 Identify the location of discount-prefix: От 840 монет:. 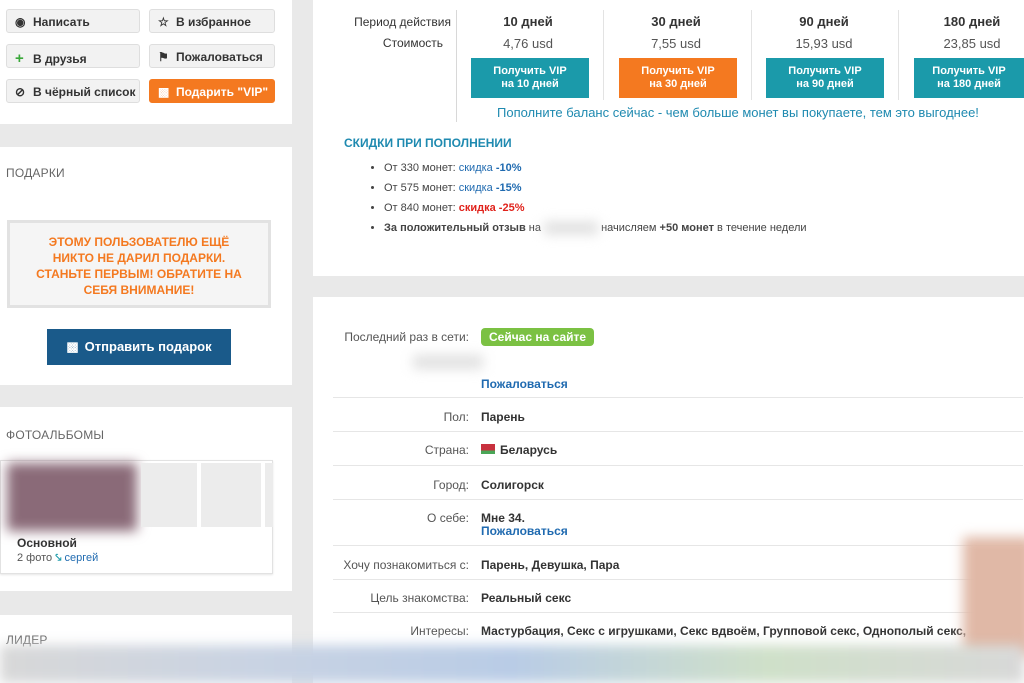
(420, 208).